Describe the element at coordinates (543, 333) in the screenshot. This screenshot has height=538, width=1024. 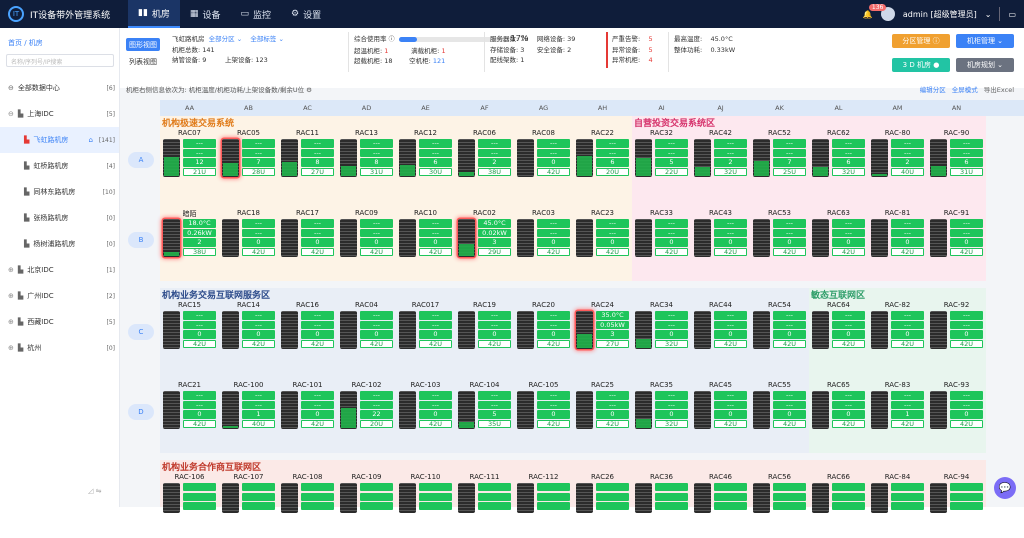
I see `rack-cell: RAC20 --- --- 0 42U` at that location.